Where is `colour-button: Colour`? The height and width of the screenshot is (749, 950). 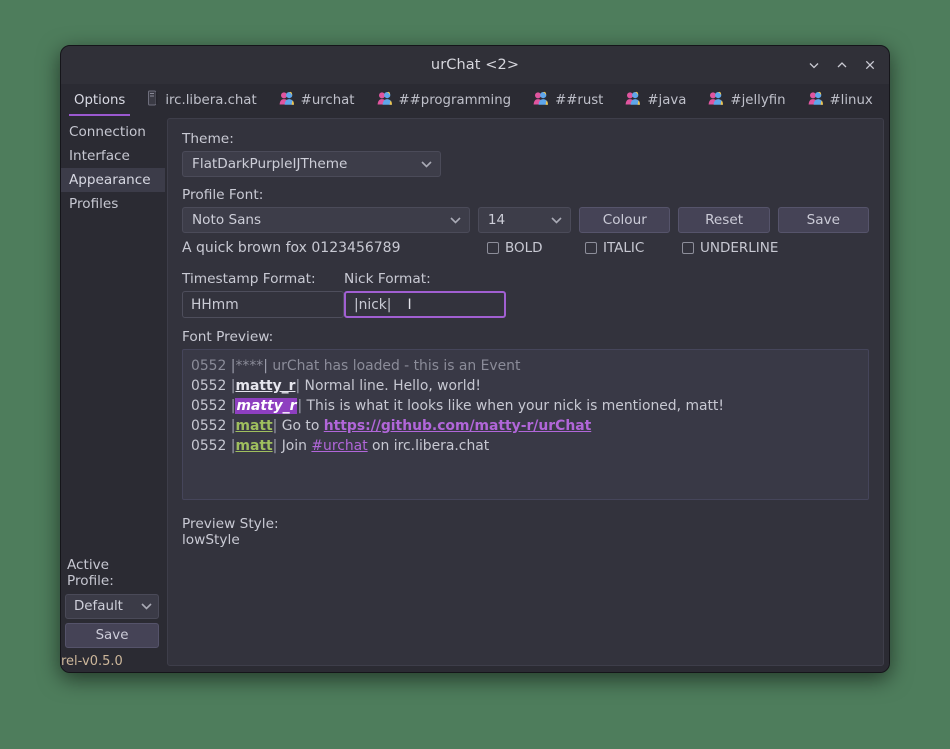 colour-button: Colour is located at coordinates (625, 220).